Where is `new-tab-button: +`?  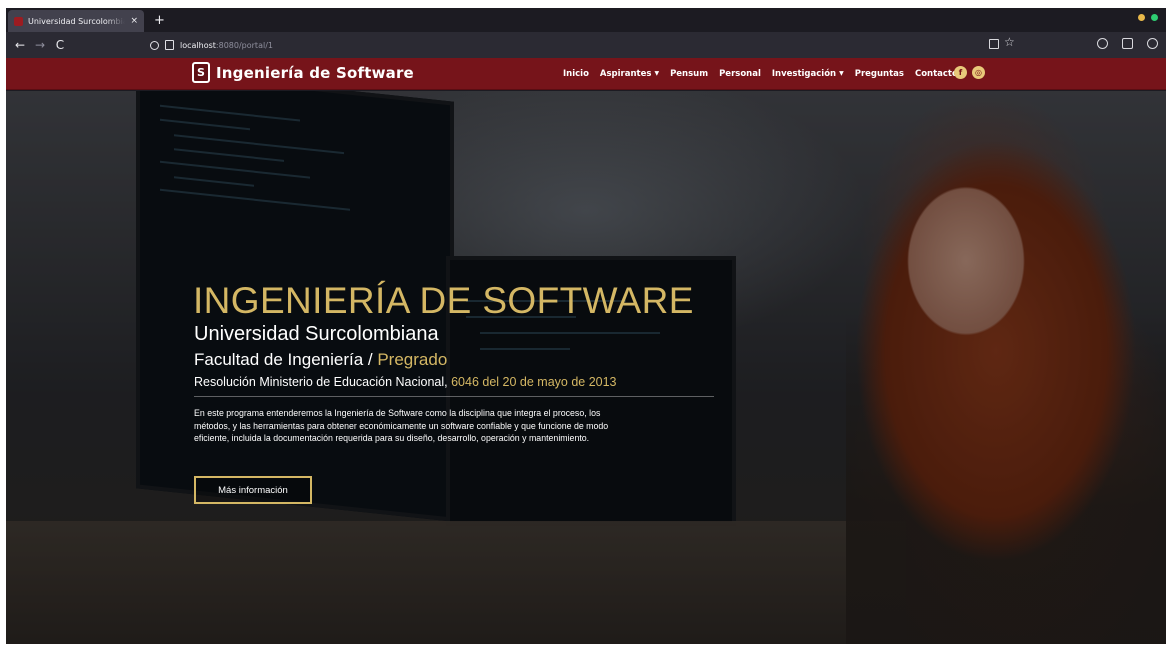
new-tab-button: + is located at coordinates (159, 21).